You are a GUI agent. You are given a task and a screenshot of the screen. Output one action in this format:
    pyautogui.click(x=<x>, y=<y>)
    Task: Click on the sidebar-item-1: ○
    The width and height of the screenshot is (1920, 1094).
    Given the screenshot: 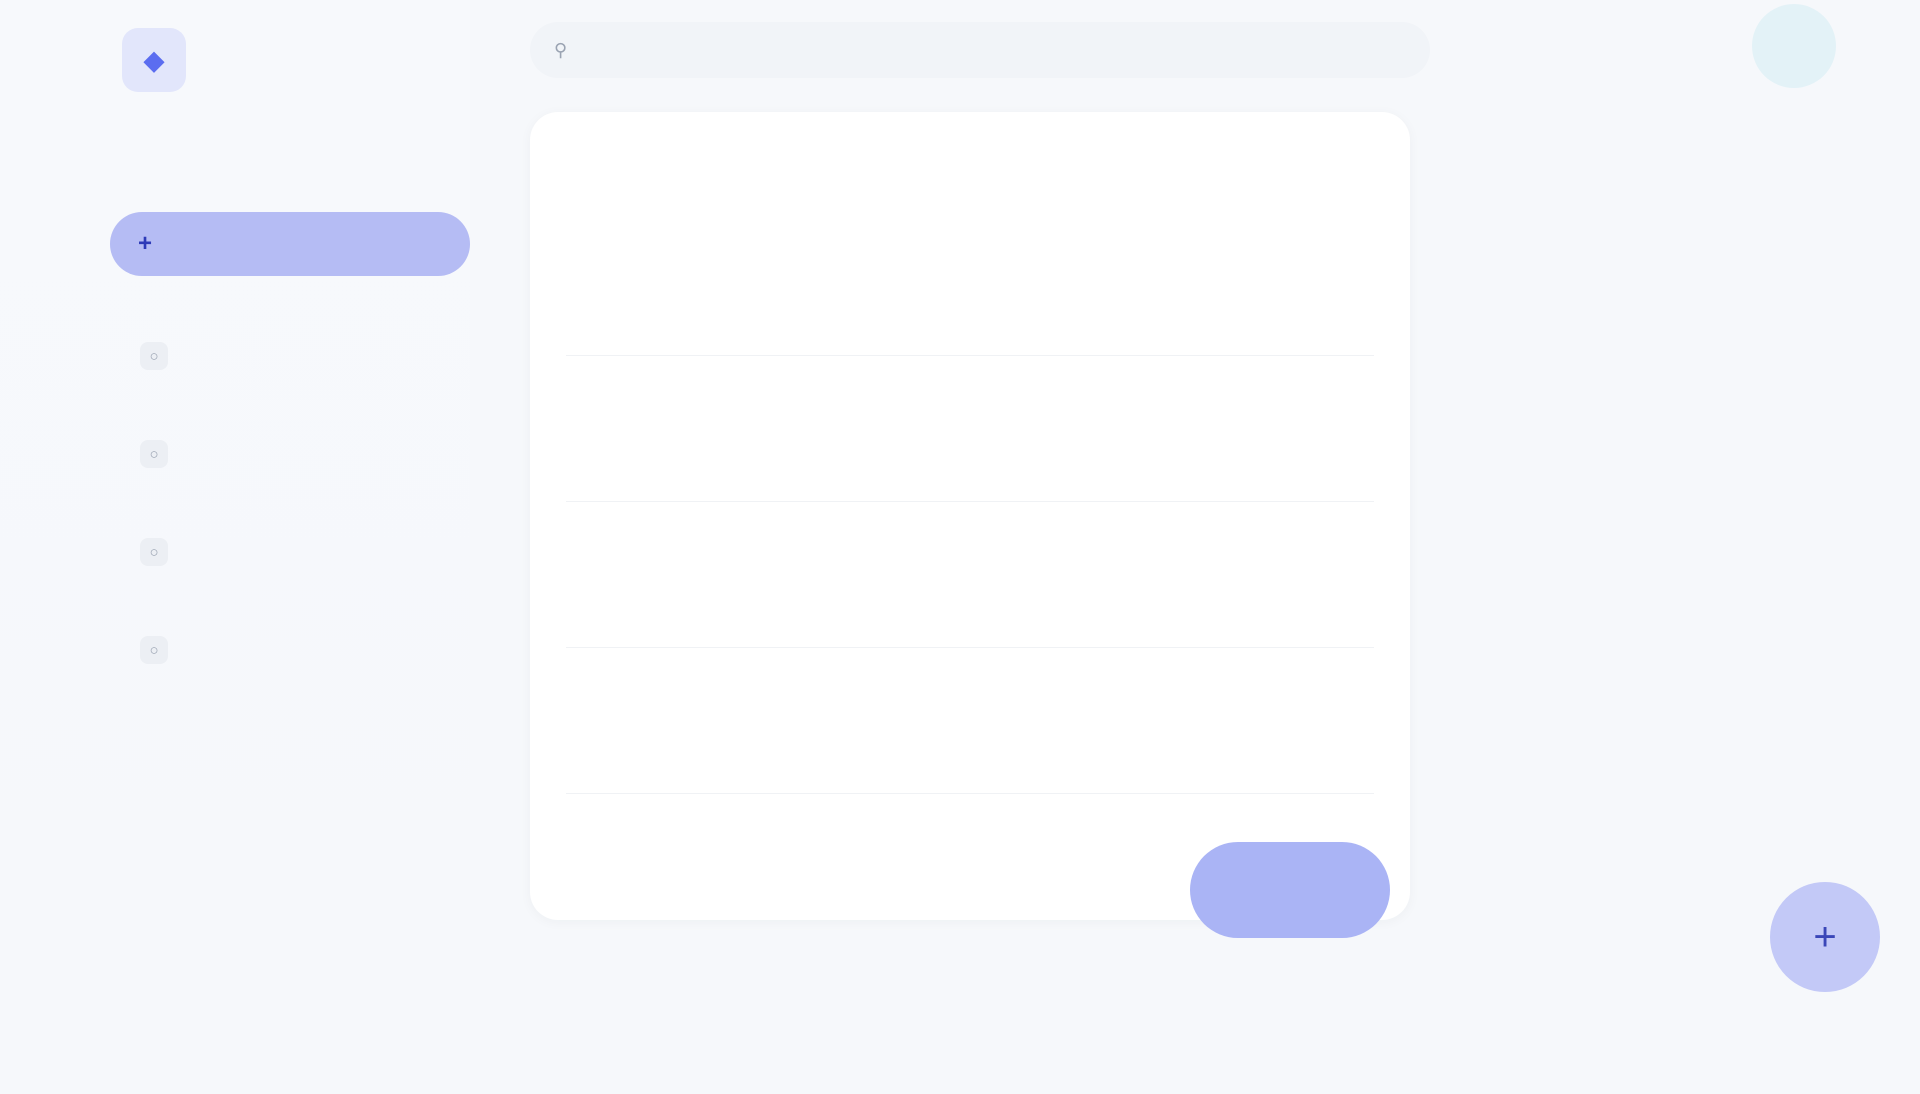 What is the action you would take?
    pyautogui.click(x=285, y=356)
    